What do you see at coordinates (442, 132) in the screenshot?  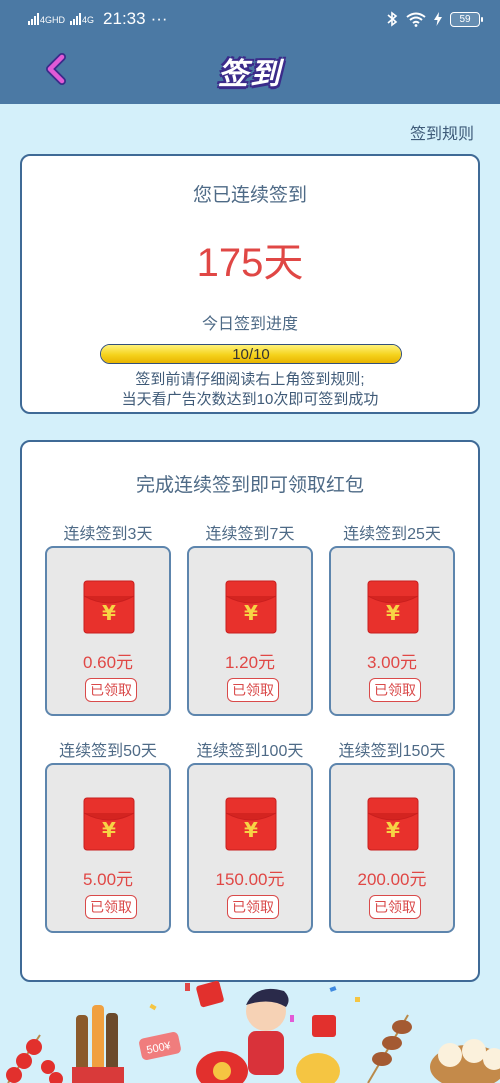 I see `rules-link: 签到规则` at bounding box center [442, 132].